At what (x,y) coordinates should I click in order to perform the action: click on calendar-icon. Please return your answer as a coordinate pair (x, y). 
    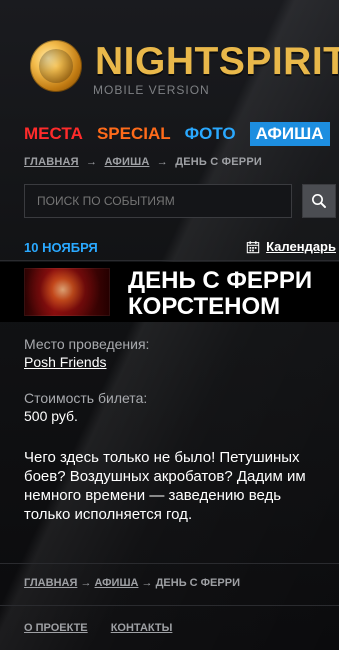
    Looking at the image, I should click on (253, 246).